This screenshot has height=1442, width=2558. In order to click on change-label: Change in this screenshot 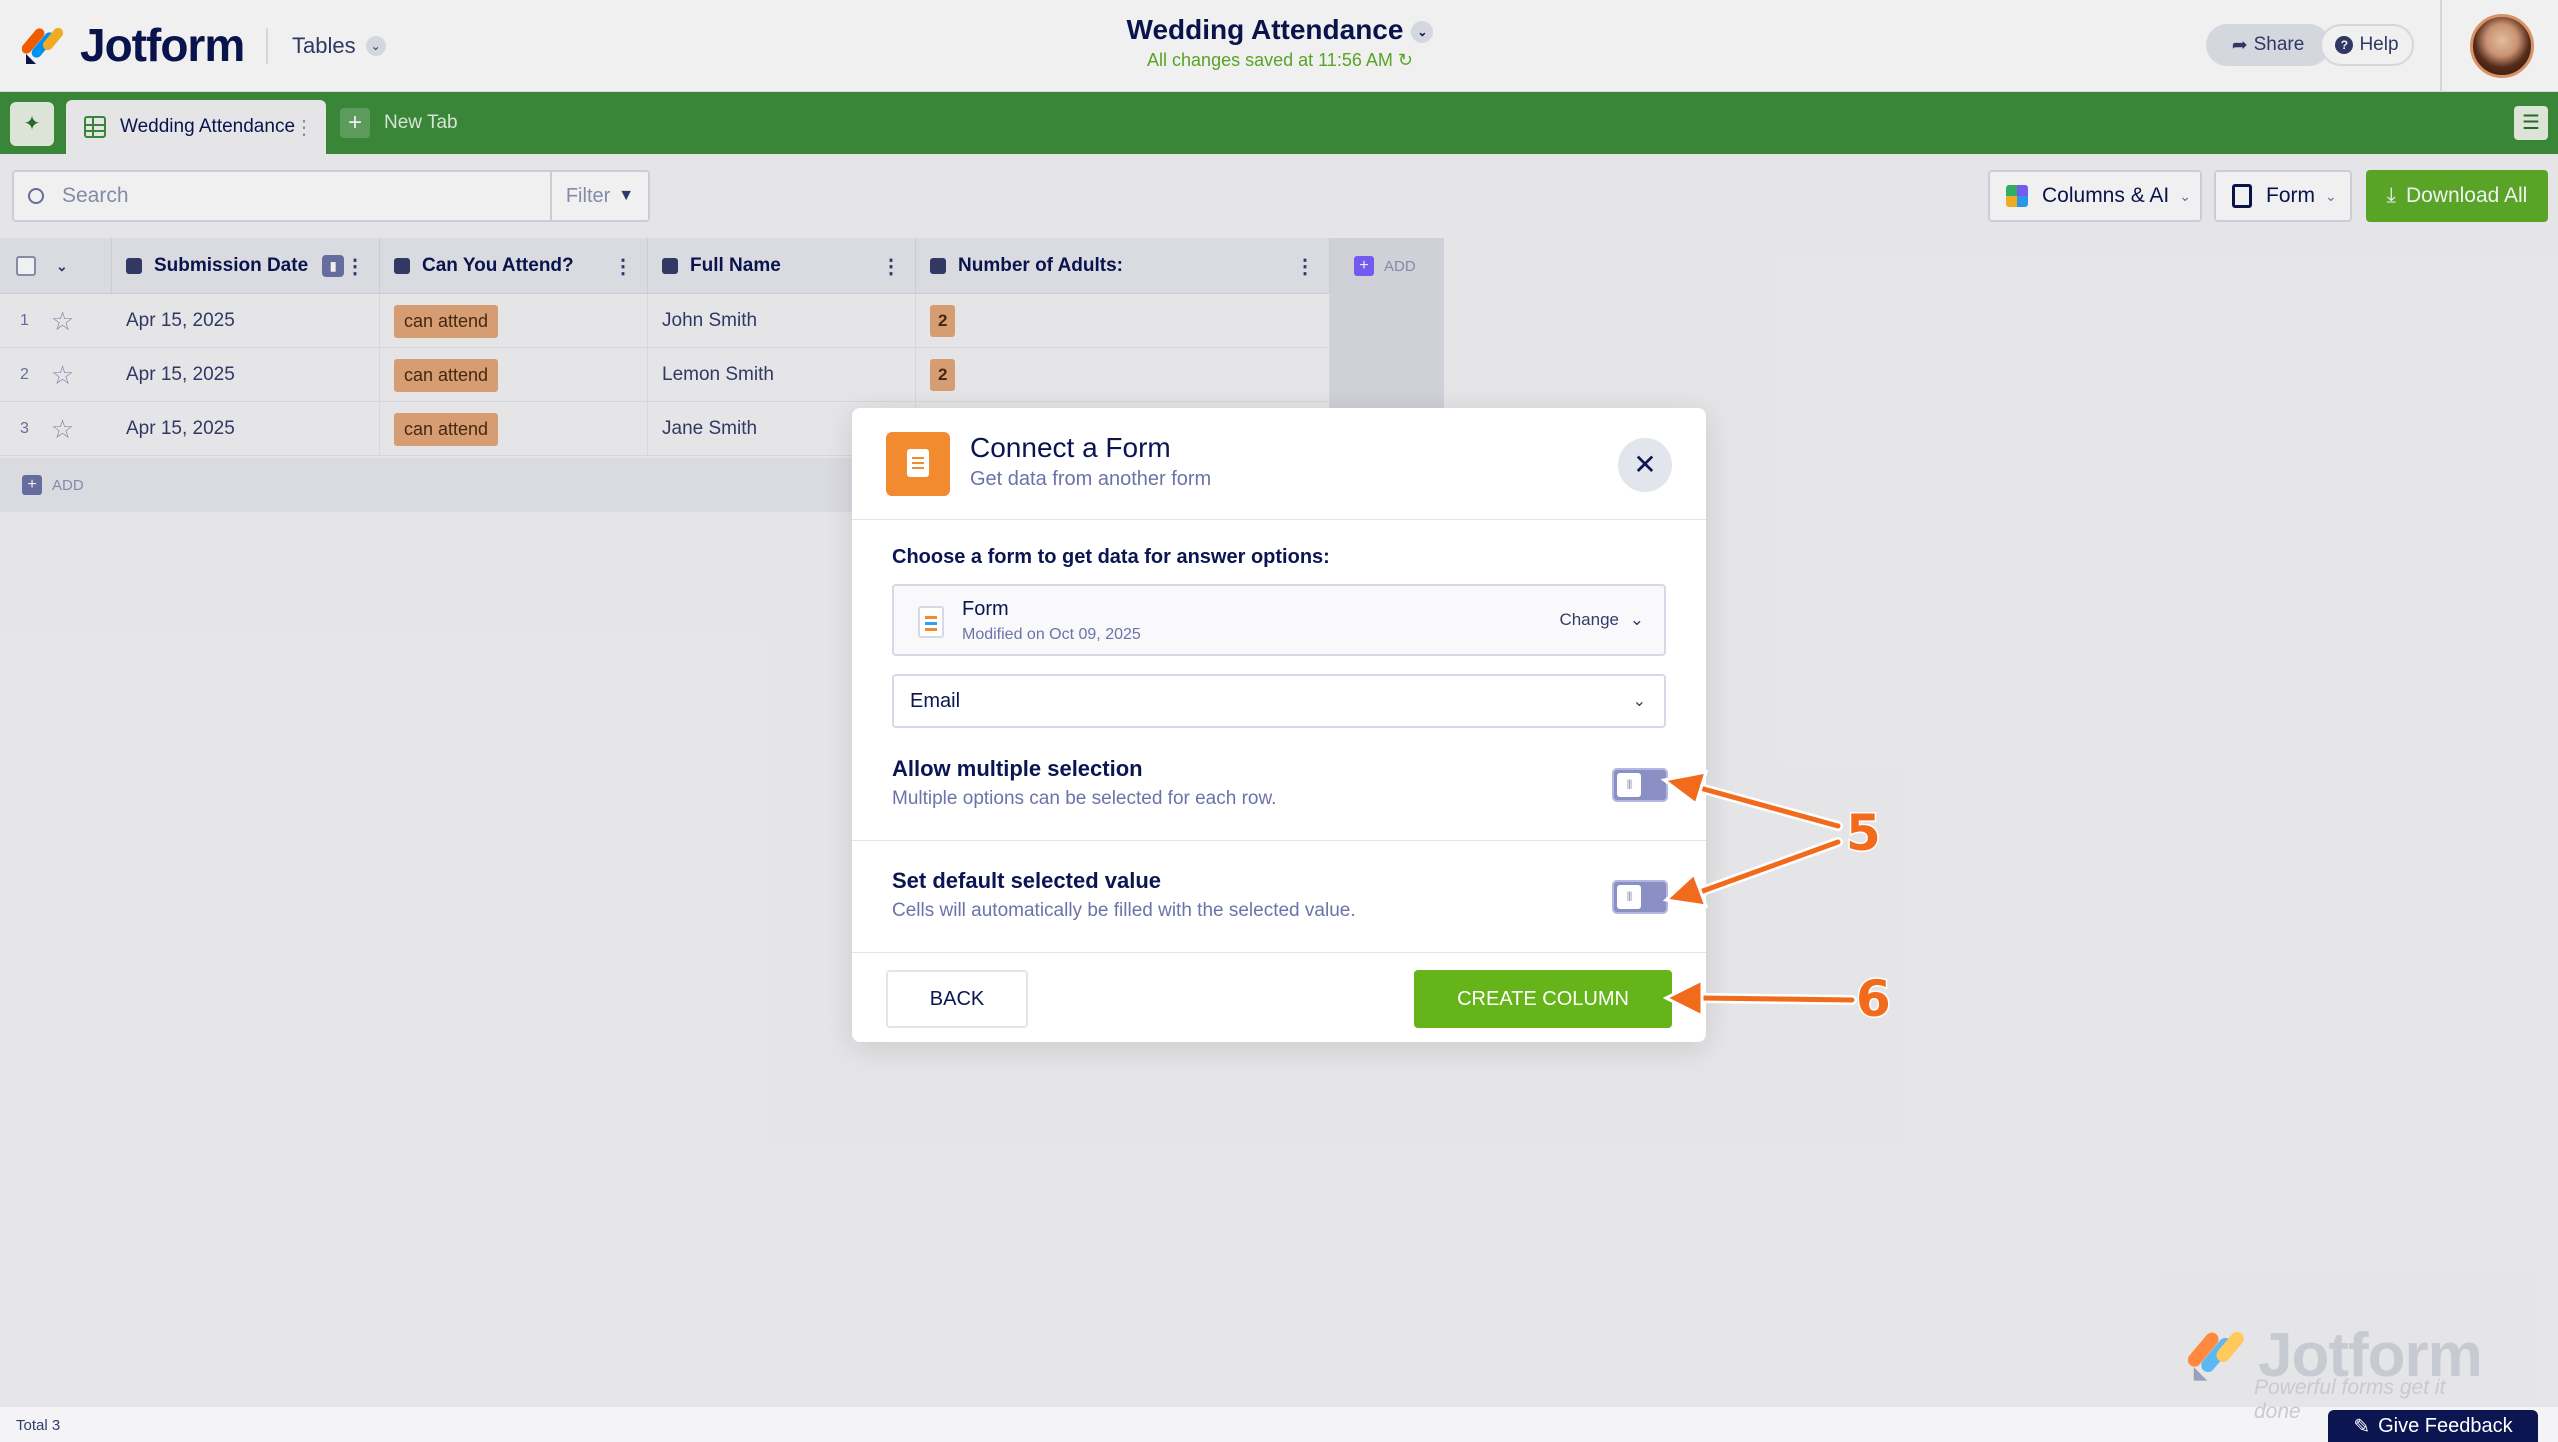, I will do `click(1589, 619)`.